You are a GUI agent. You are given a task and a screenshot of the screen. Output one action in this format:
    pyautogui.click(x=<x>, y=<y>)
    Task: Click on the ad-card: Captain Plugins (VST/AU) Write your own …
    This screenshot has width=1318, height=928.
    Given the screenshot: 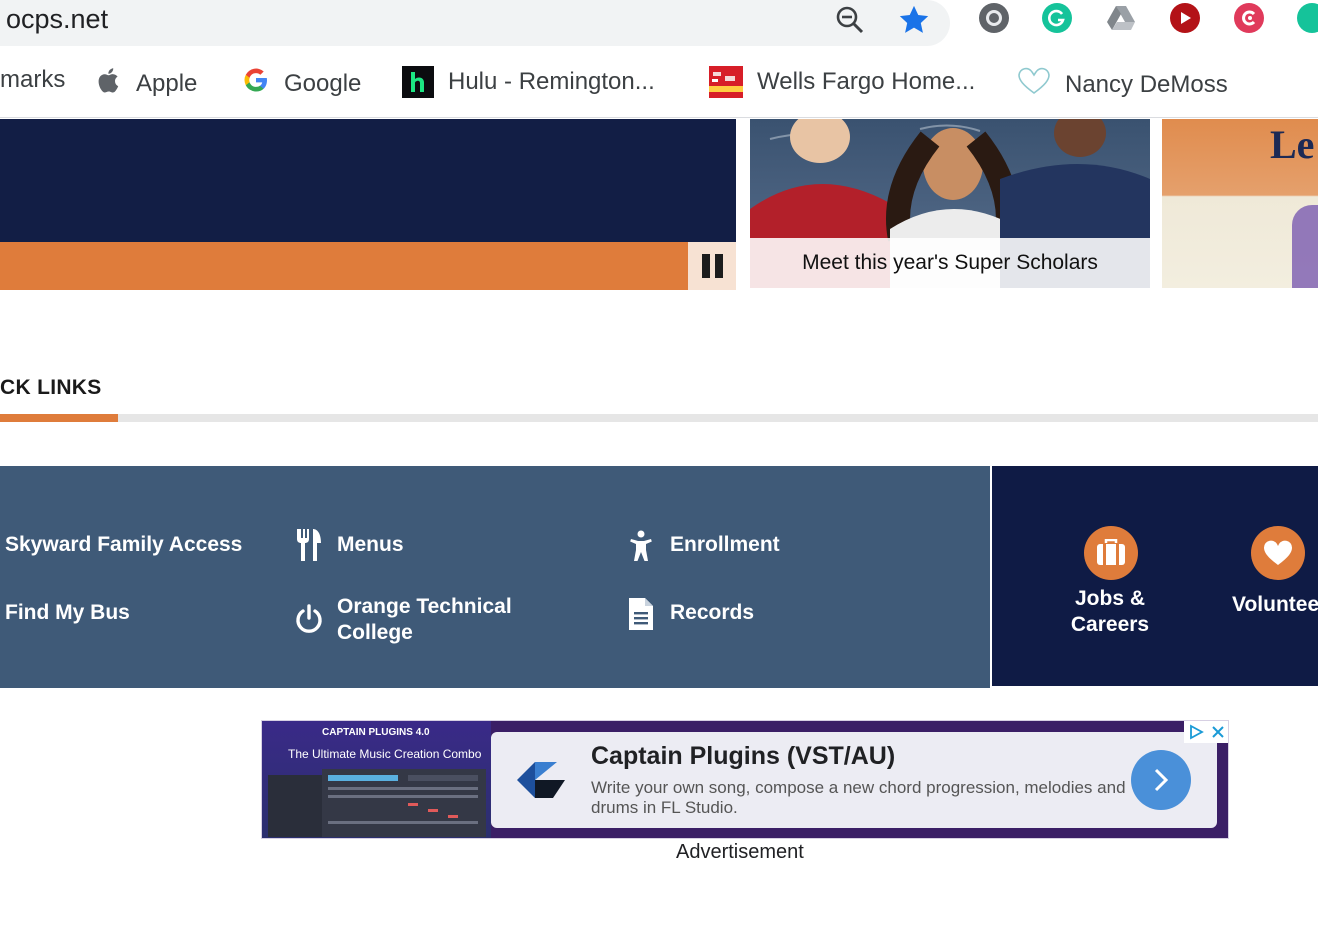 What is the action you would take?
    pyautogui.click(x=854, y=780)
    